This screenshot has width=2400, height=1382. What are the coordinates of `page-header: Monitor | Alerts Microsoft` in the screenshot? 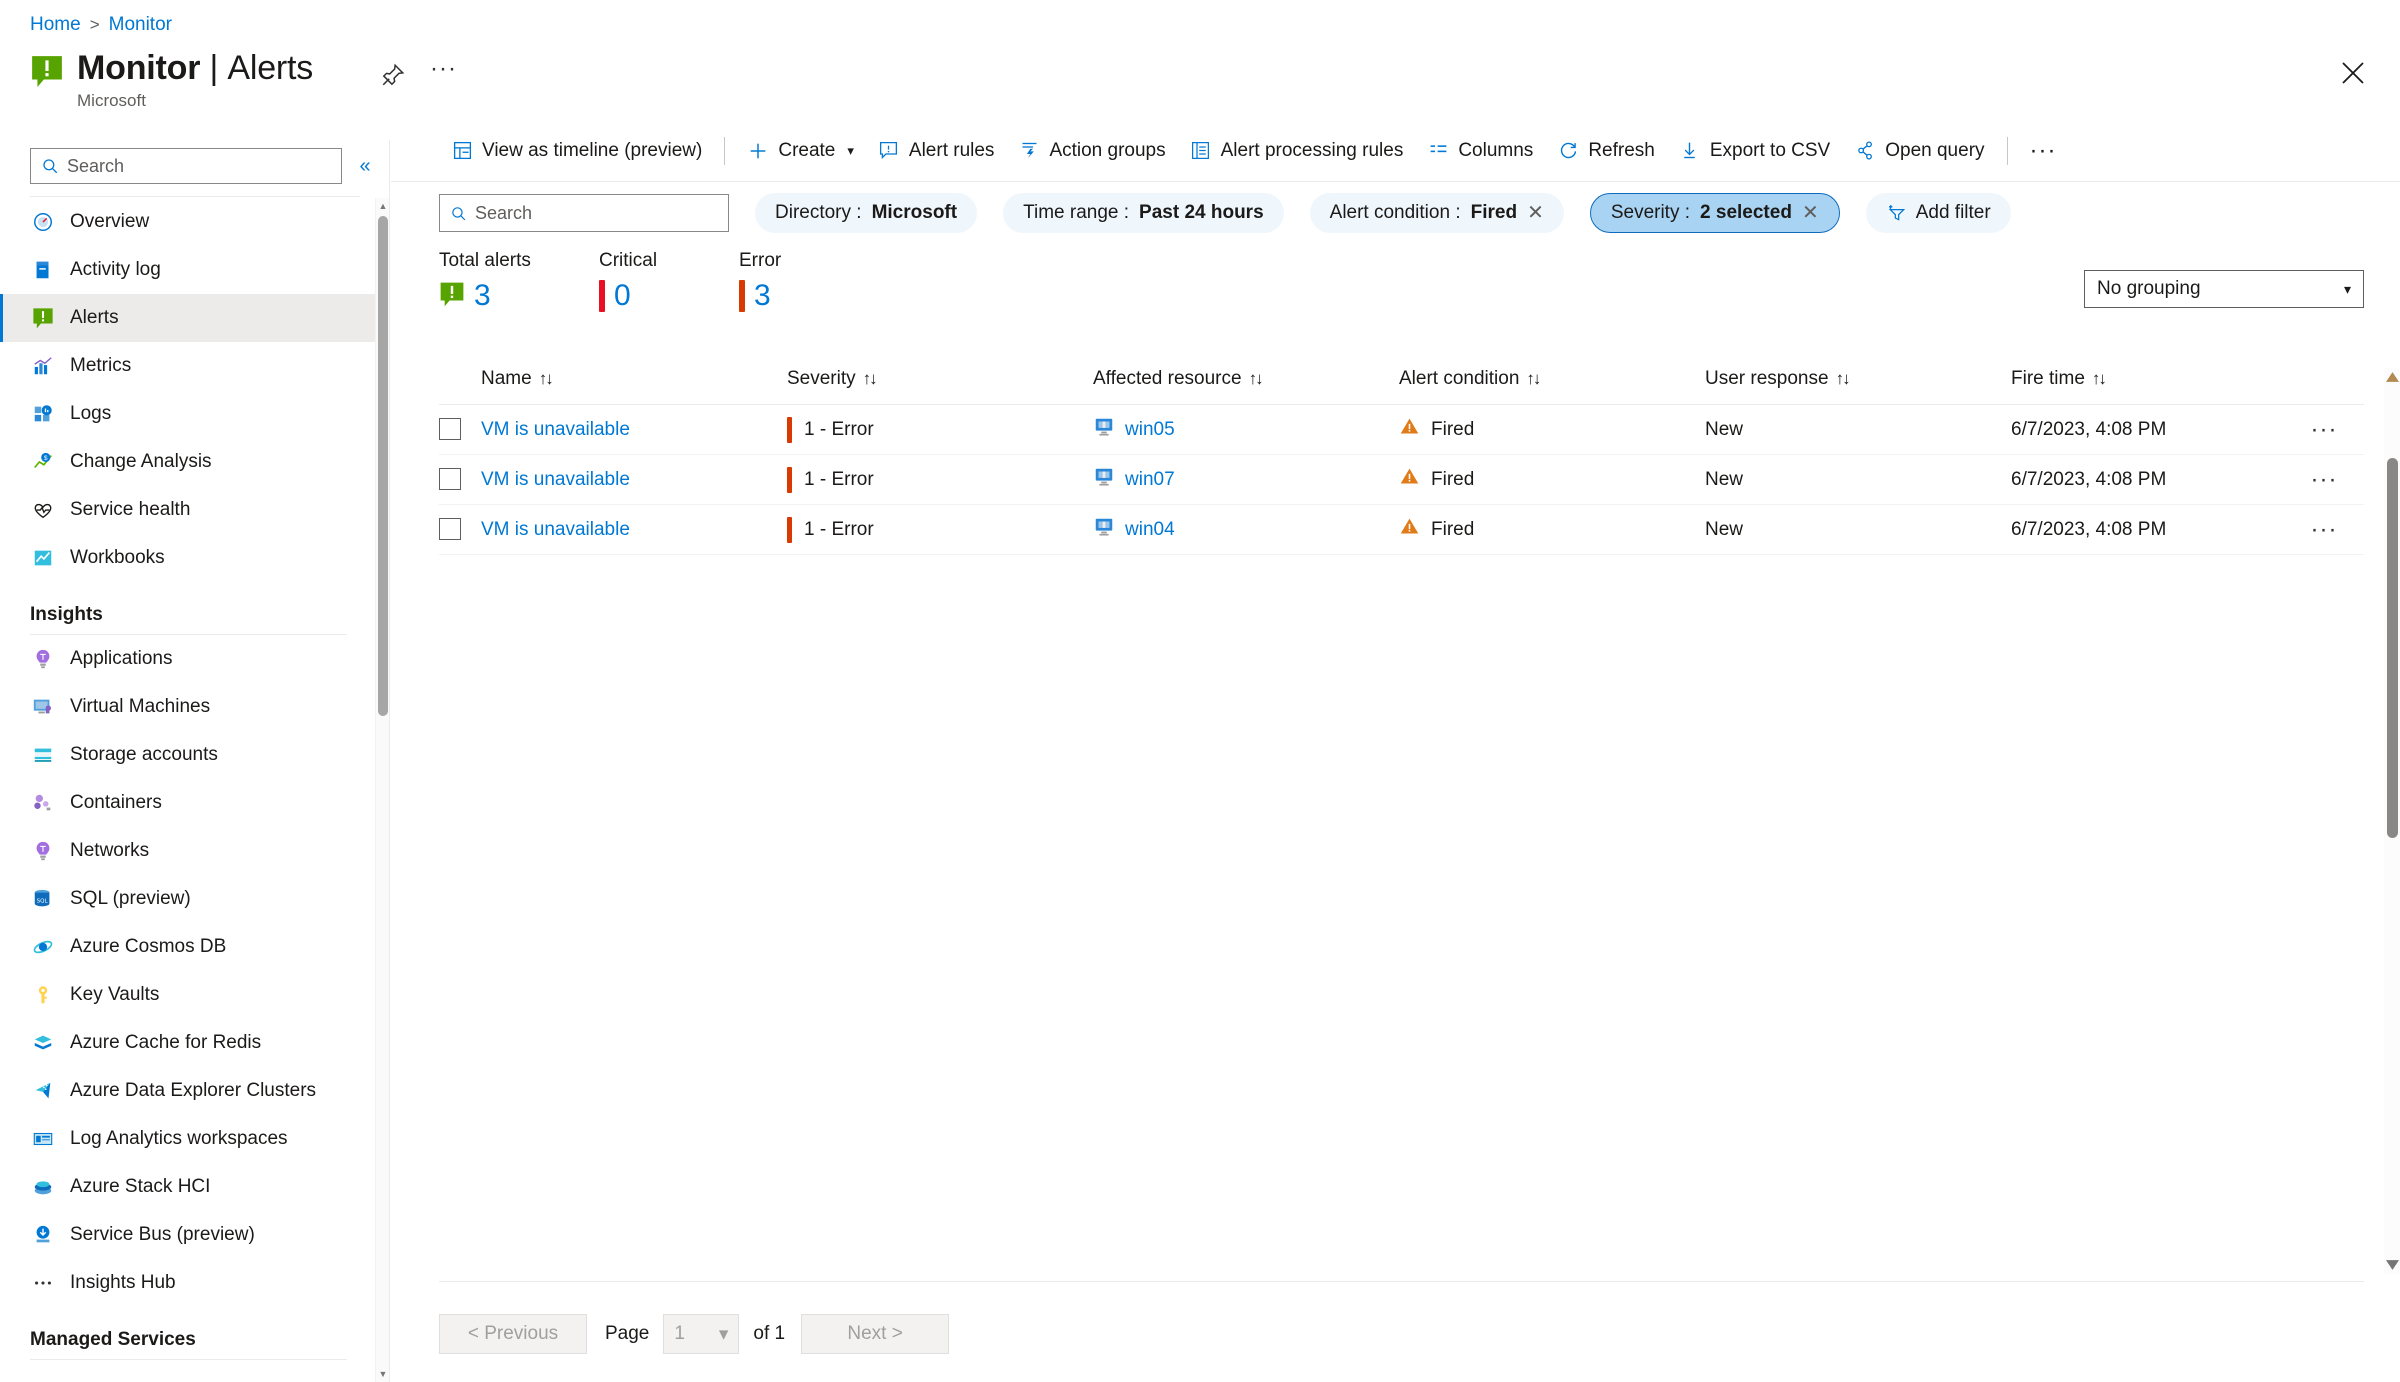 It's located at (171, 79).